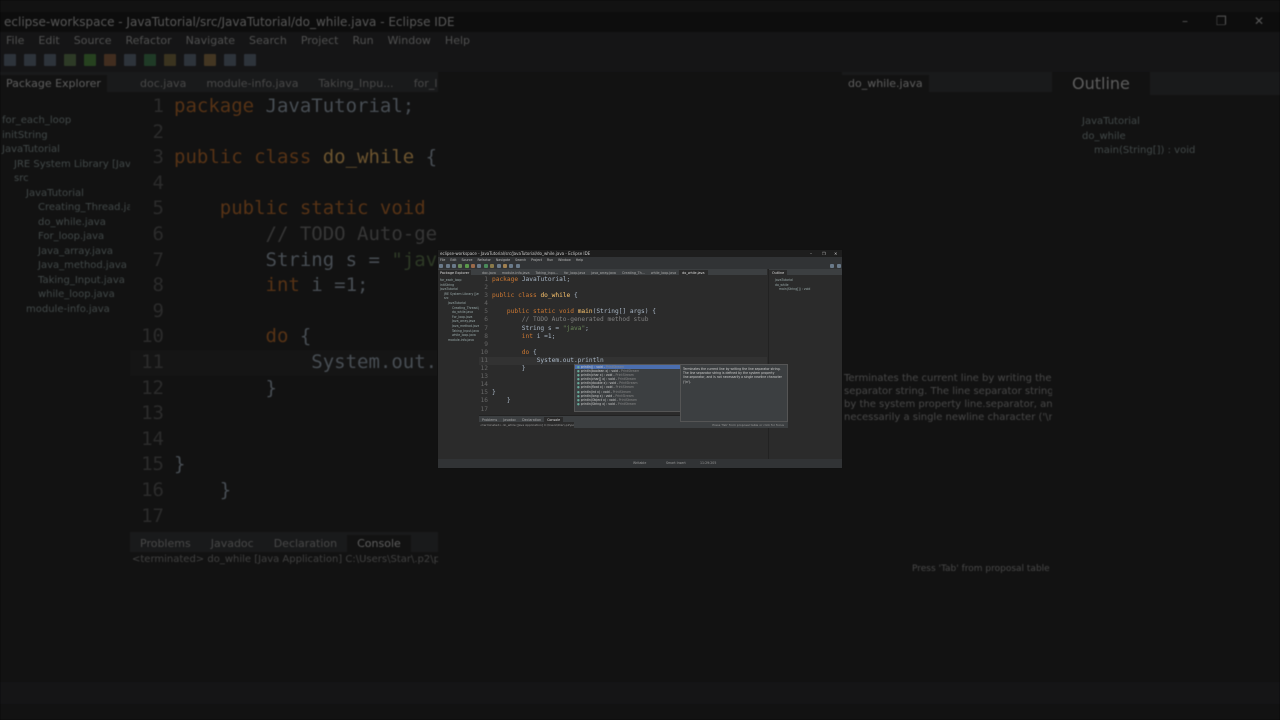 This screenshot has width=1280, height=720. I want to click on bg-minimize-button: –, so click(1185, 21).